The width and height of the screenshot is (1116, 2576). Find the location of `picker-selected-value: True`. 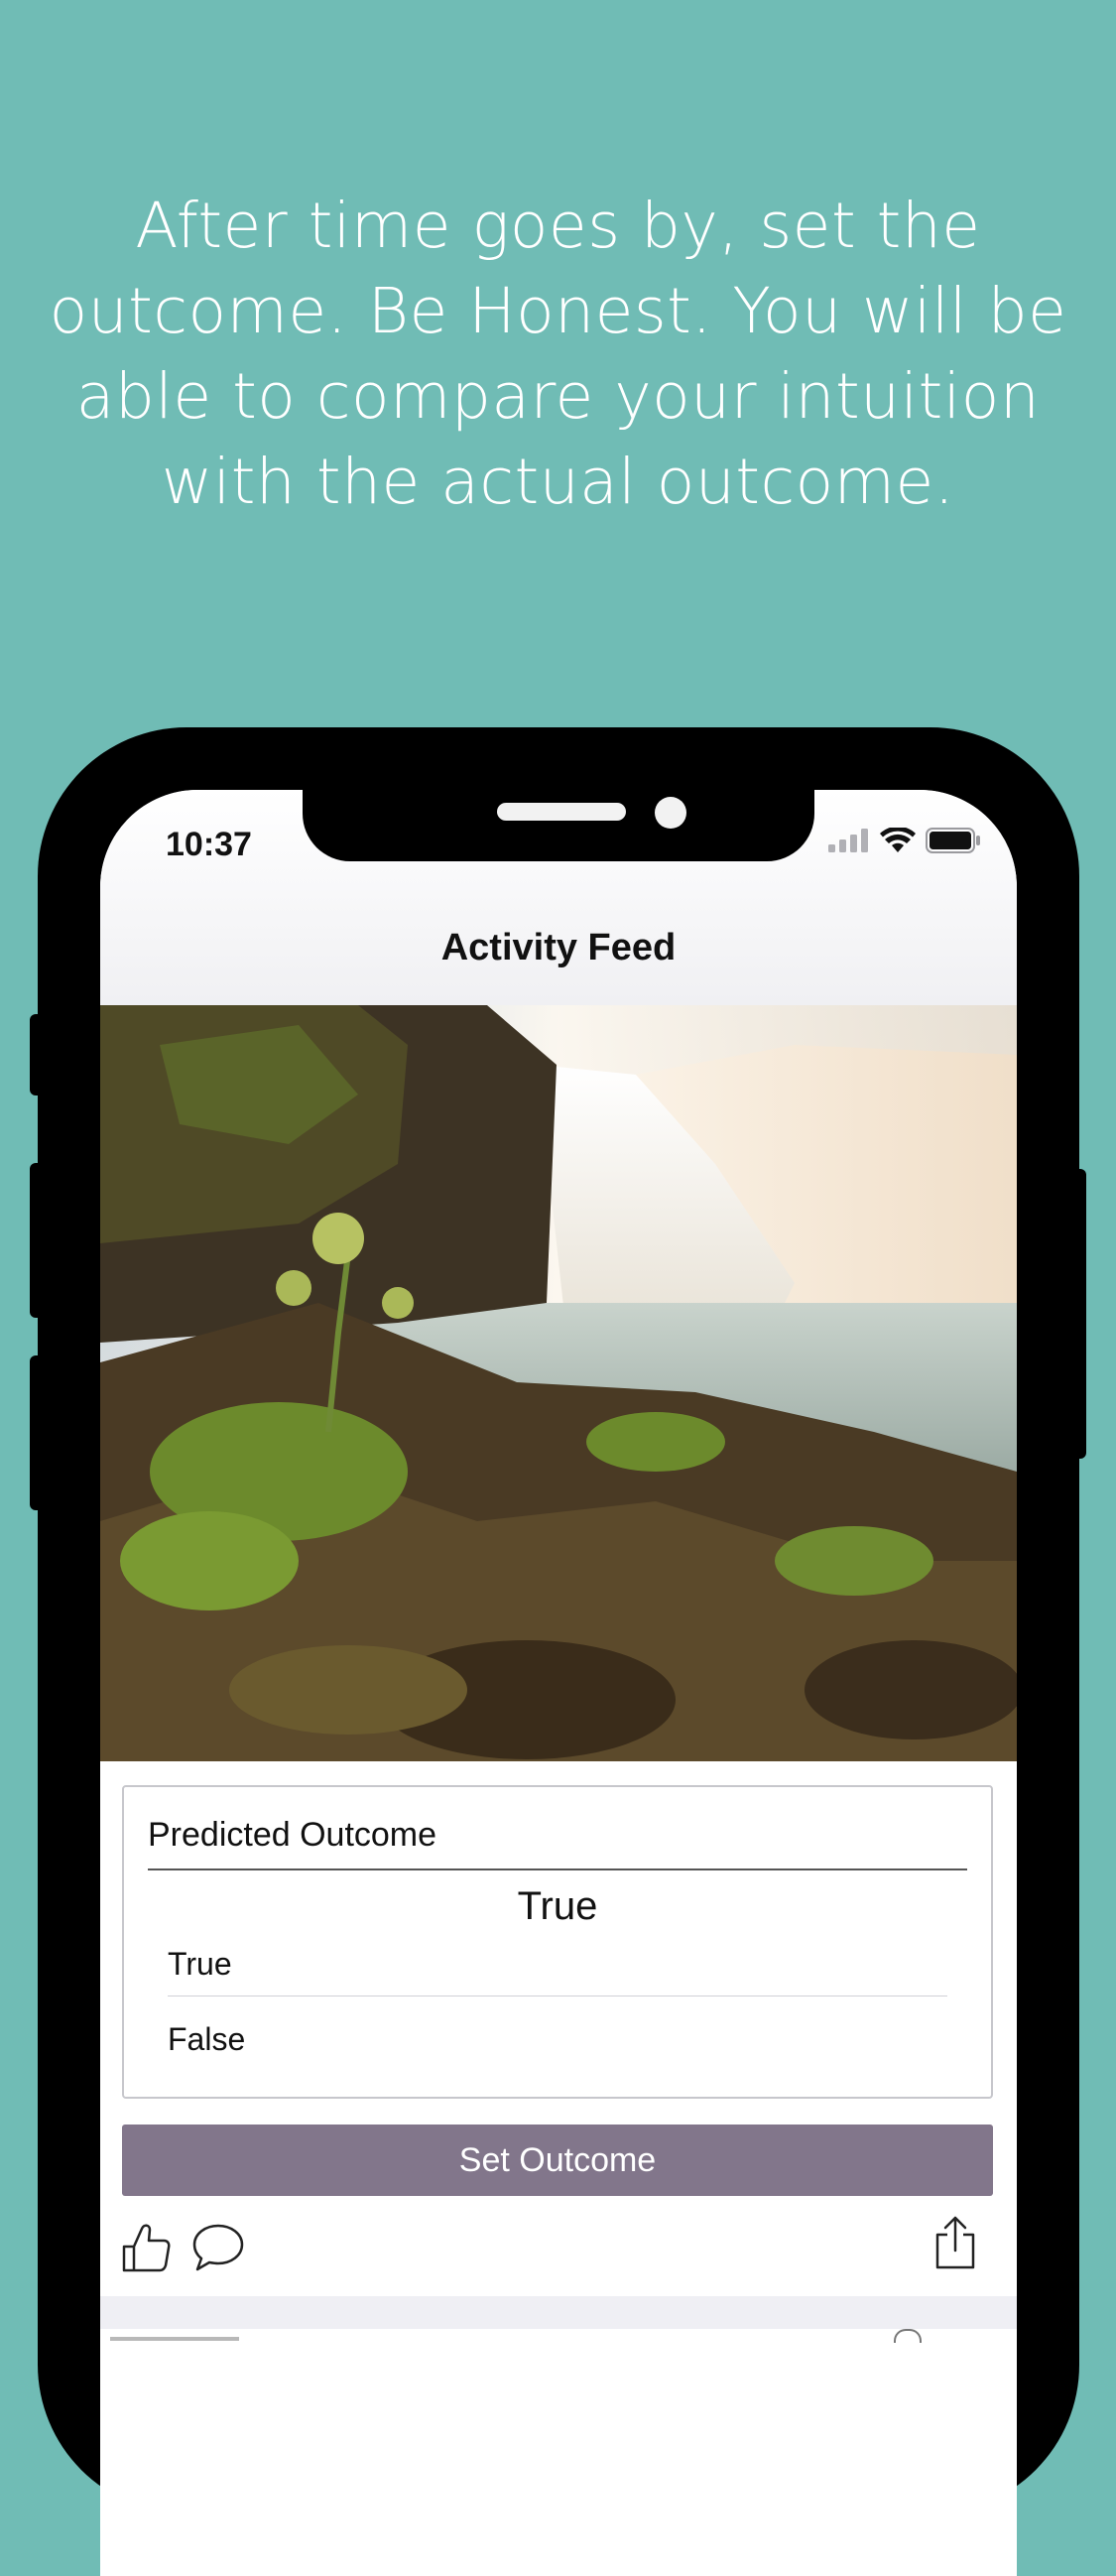

picker-selected-value: True is located at coordinates (557, 1906).